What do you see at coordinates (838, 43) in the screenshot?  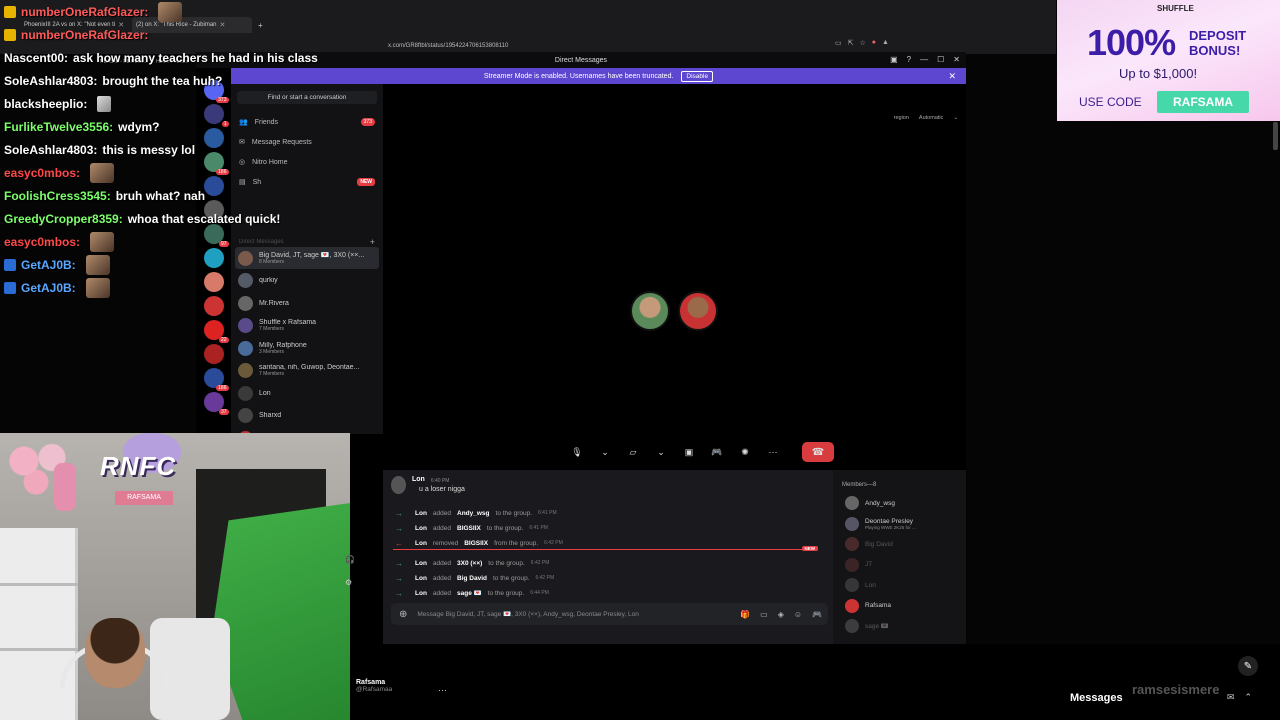 I see `extension-icon: ▭` at bounding box center [838, 43].